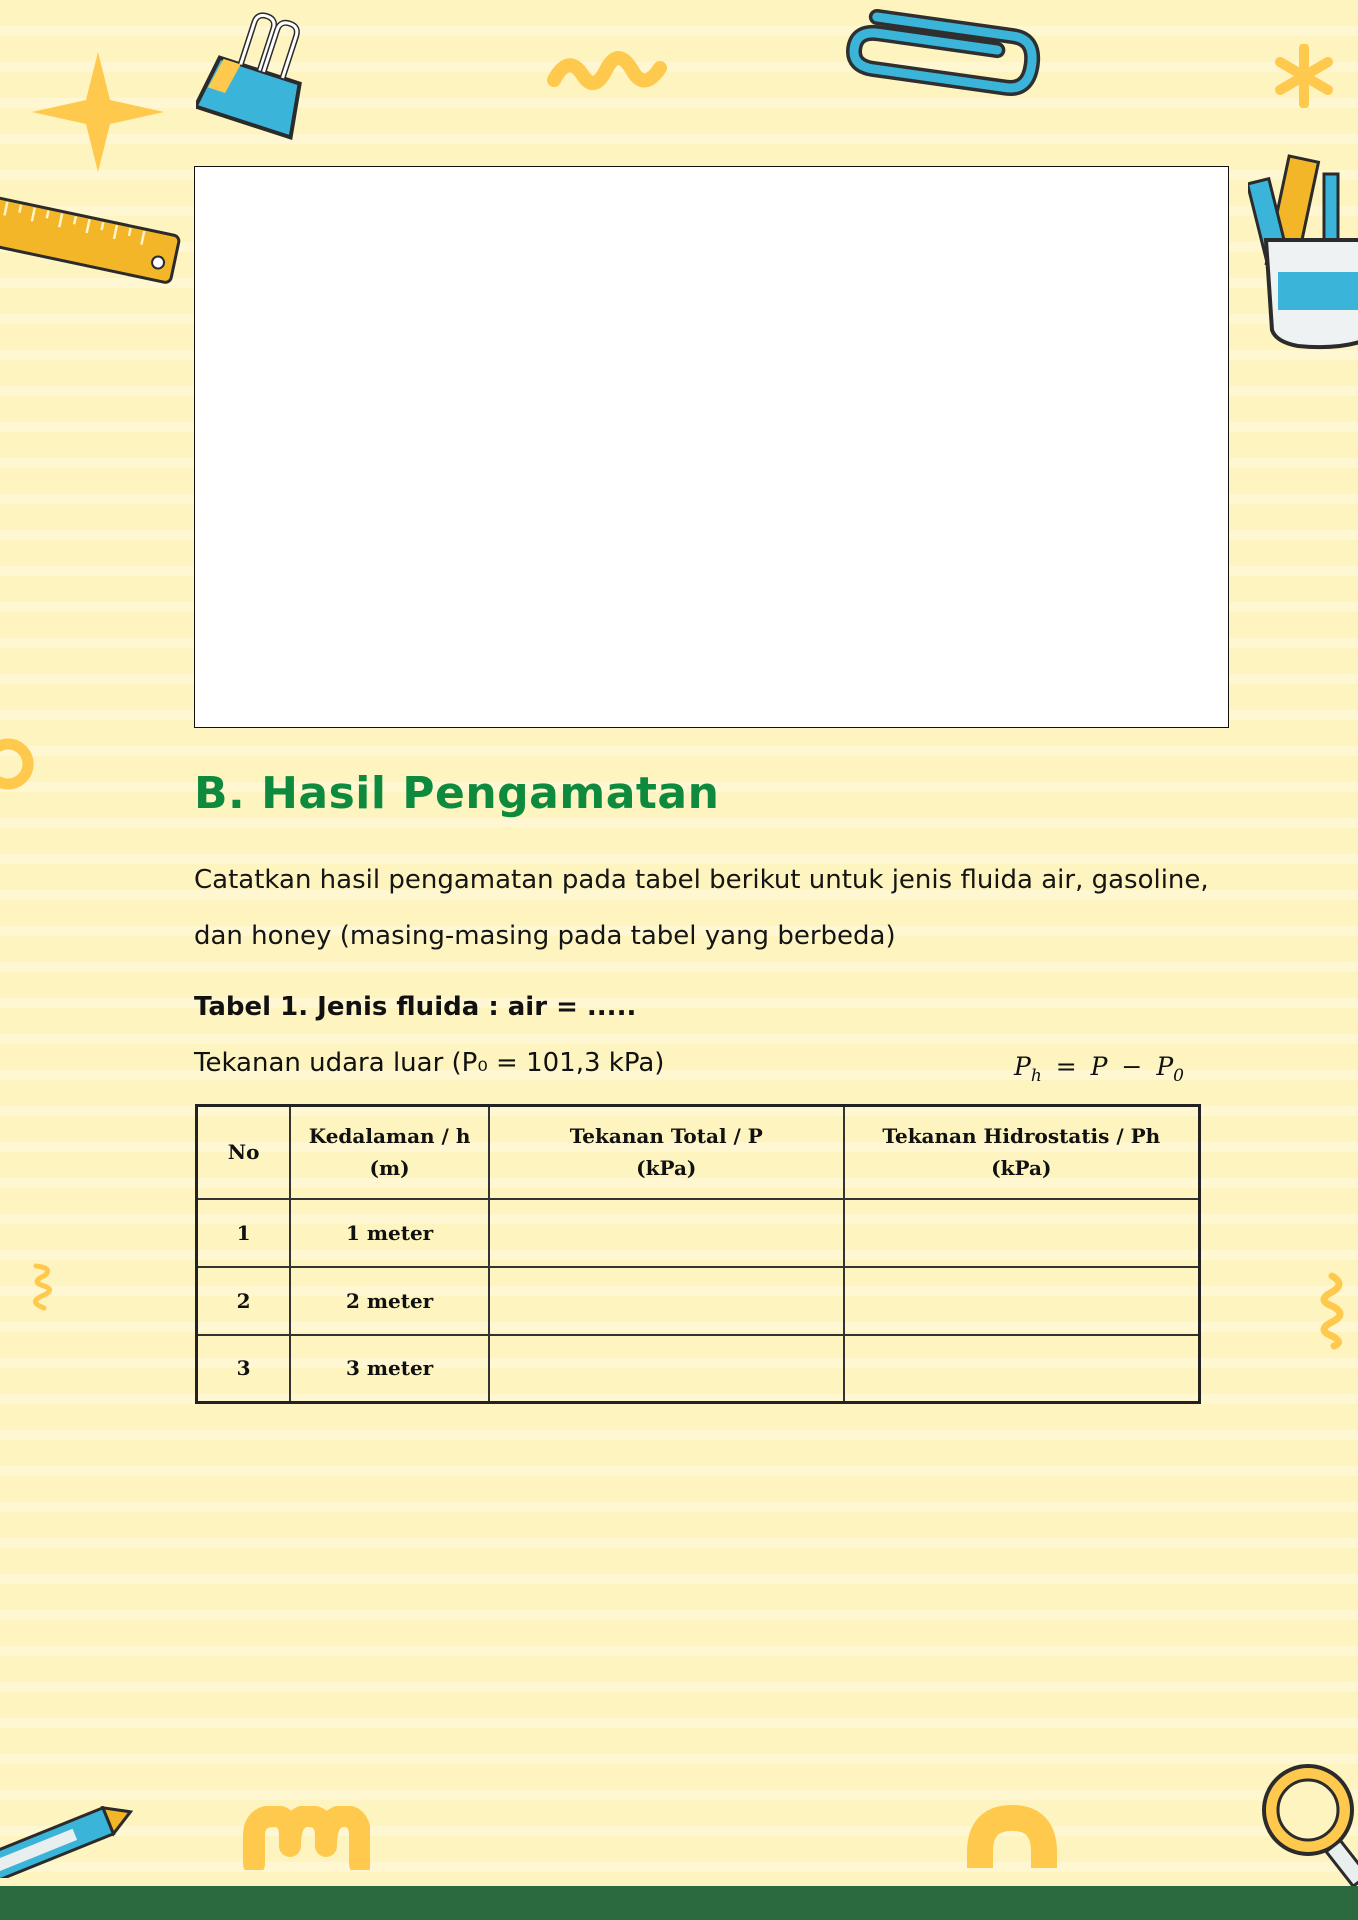  Describe the element at coordinates (17, 764) in the screenshot. I see `ring-icon` at that location.